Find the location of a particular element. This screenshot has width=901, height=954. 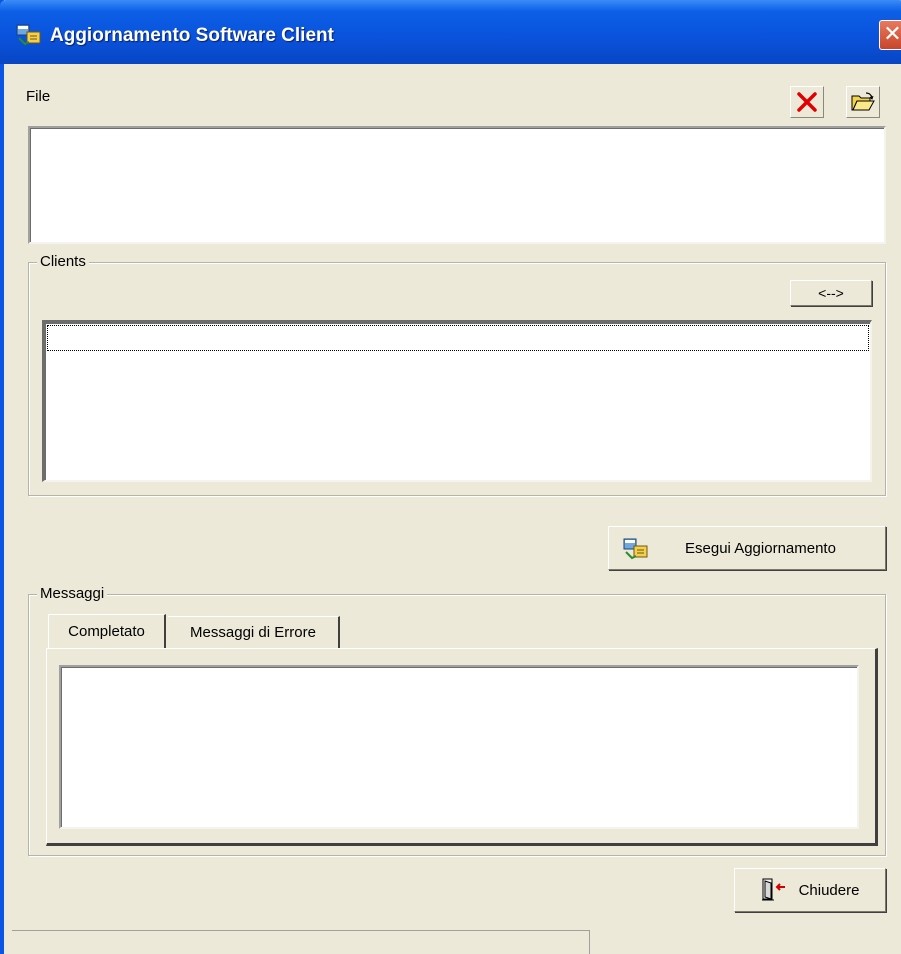

open-folder-icon is located at coordinates (863, 101).